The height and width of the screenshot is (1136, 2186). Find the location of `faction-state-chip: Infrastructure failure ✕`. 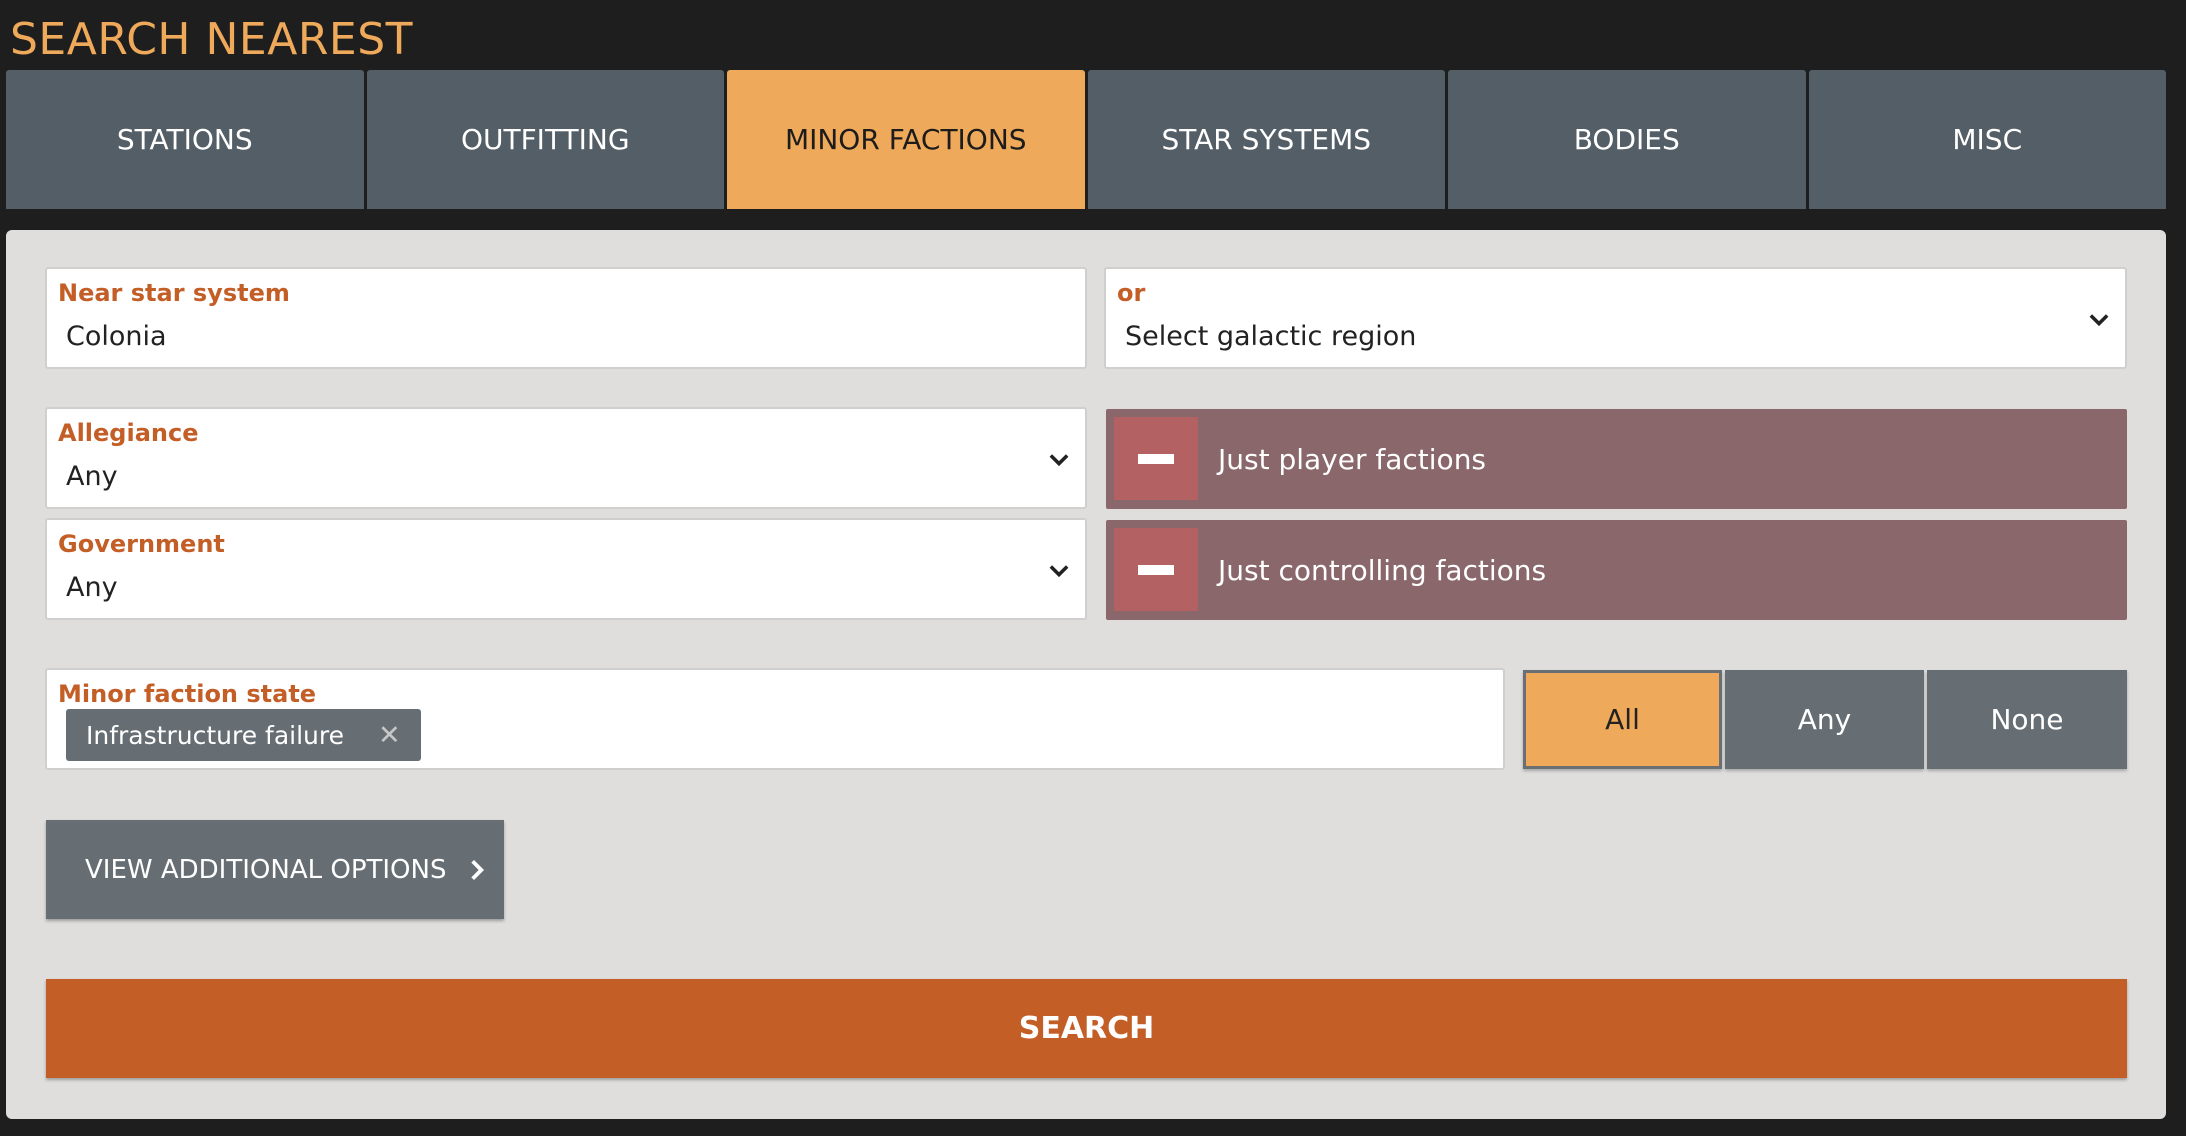

faction-state-chip: Infrastructure failure ✕ is located at coordinates (243, 735).